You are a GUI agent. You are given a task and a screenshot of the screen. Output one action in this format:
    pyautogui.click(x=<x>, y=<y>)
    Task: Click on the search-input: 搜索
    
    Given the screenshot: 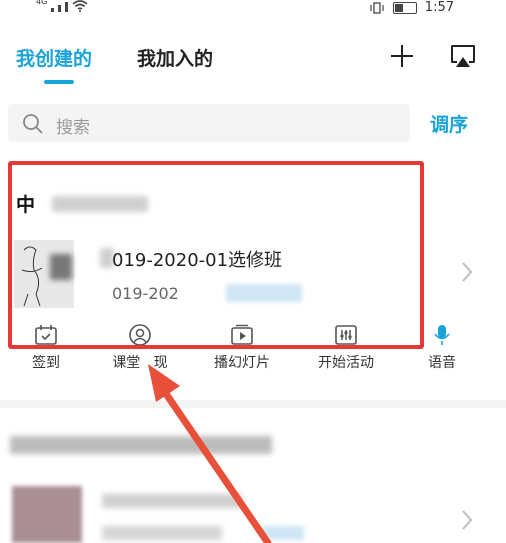 What is the action you would take?
    pyautogui.click(x=209, y=123)
    